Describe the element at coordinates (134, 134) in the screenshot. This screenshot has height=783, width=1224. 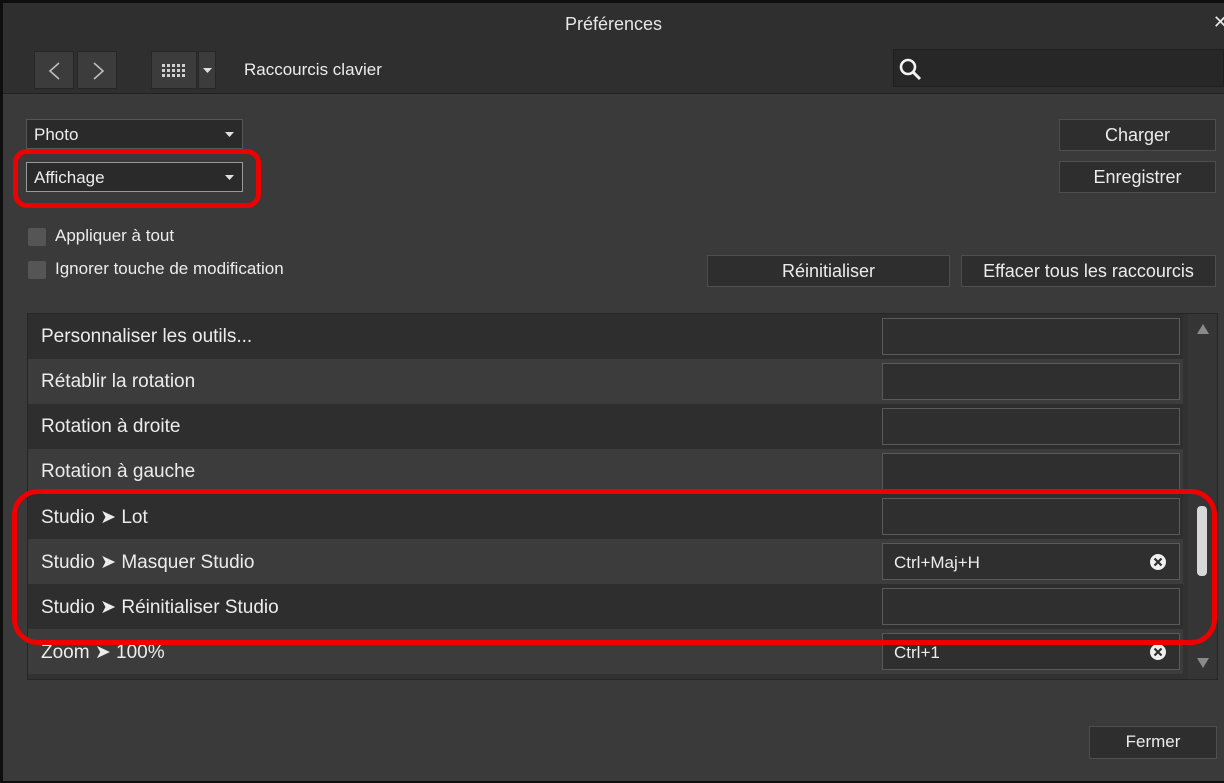
I see `app-dropdown: Photo` at that location.